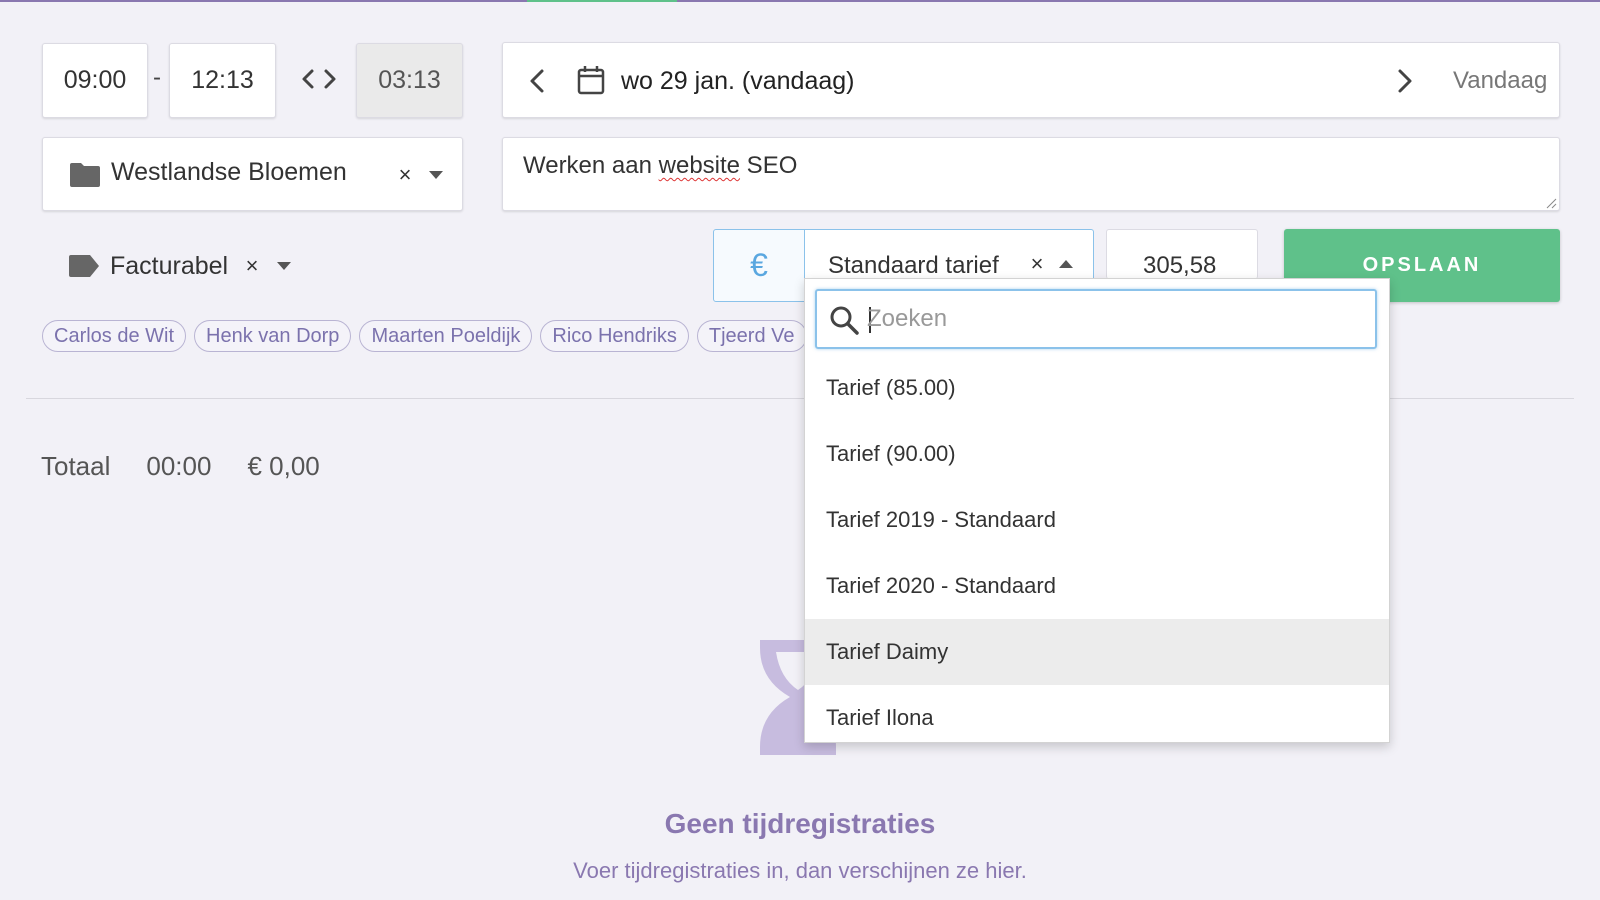 The width and height of the screenshot is (1600, 900). What do you see at coordinates (1097, 520) in the screenshot?
I see `dropdown-option: Tarief 2019 - Standaard` at bounding box center [1097, 520].